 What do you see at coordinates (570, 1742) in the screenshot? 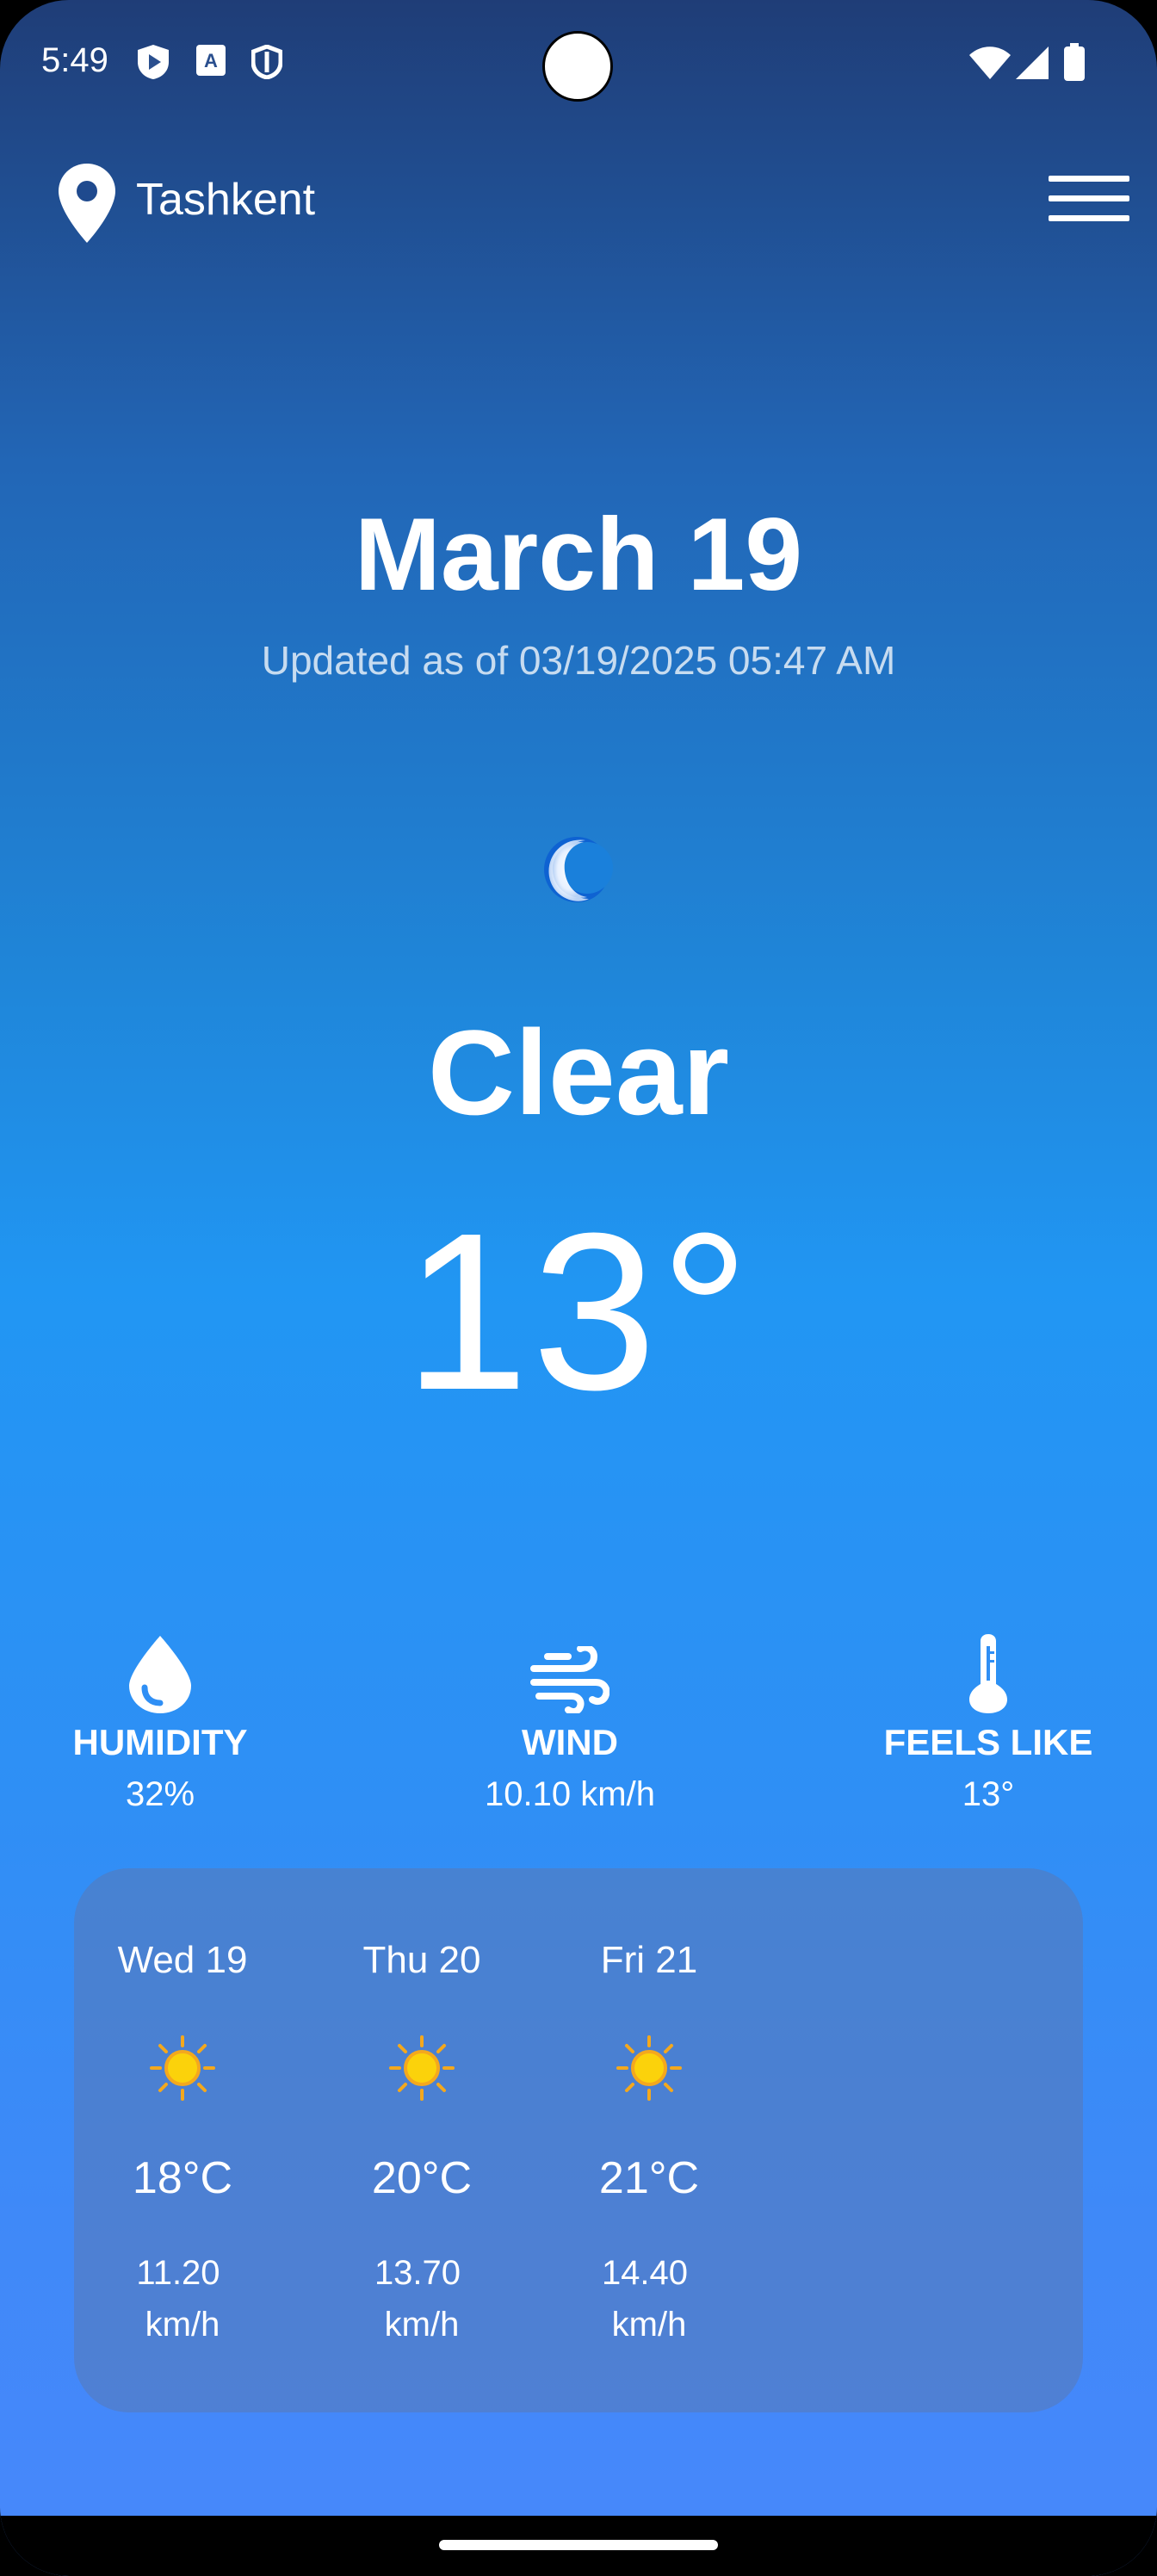
I see `wind-label: WIND` at bounding box center [570, 1742].